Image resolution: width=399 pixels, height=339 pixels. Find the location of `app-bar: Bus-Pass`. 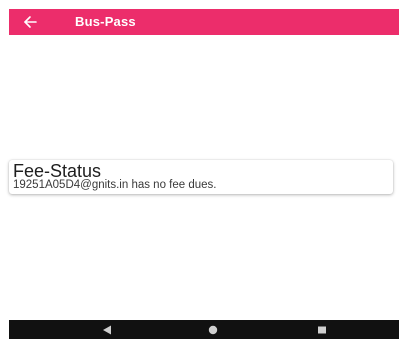

app-bar: Bus-Pass is located at coordinates (204, 22).